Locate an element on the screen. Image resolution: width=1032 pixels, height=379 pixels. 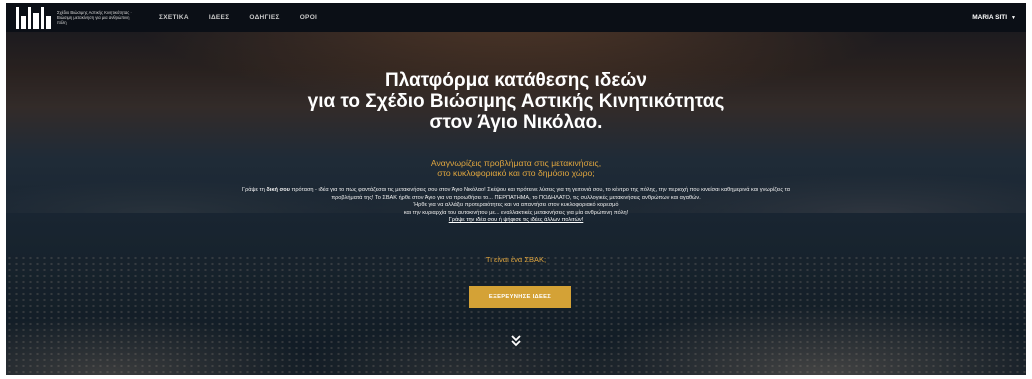
explore-ideas-button: ΕΞΕΡΕΥΝΗΣΕ ΙΔΕΕΣ is located at coordinates (520, 297).